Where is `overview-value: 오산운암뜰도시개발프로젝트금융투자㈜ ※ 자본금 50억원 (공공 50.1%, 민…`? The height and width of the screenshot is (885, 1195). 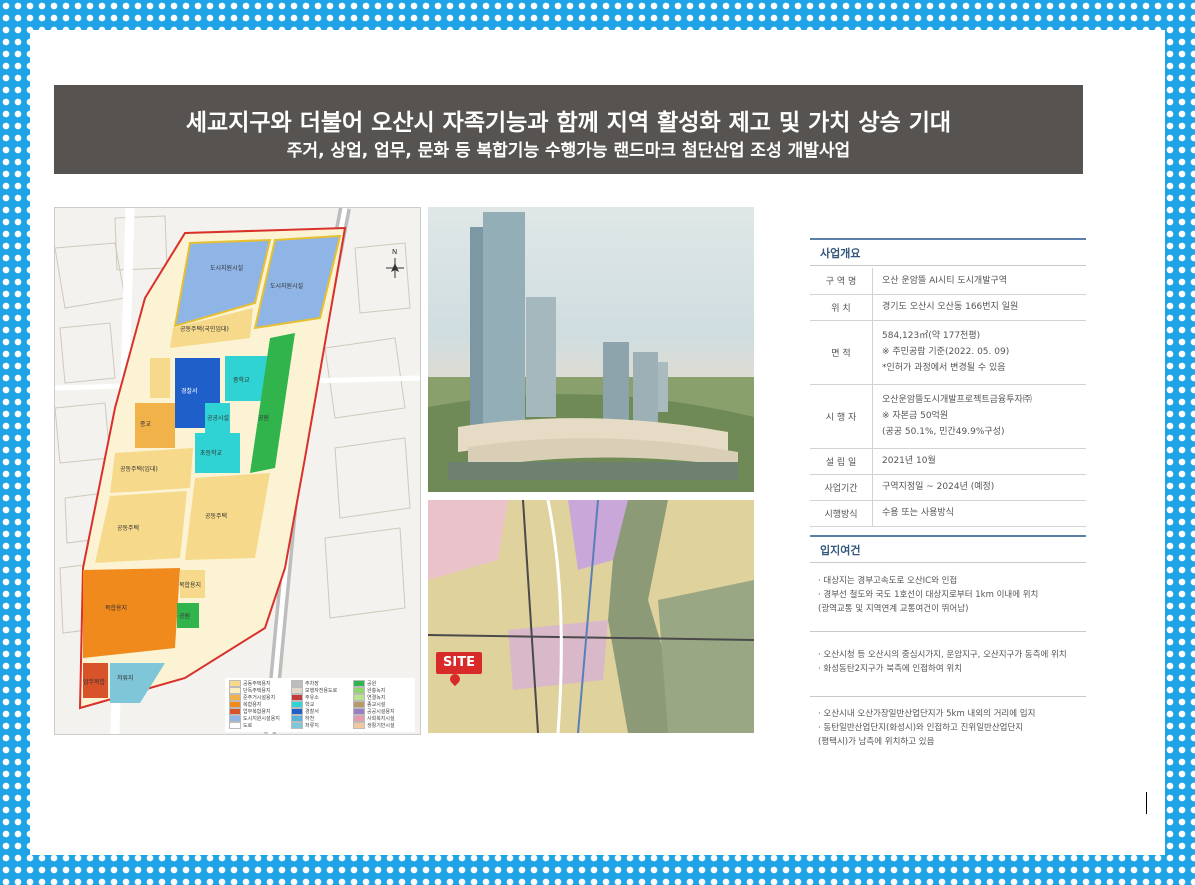
overview-value: 오산운암뜰도시개발프로젝트금융투자㈜ ※ 자본금 50억원 (공공 50.1%, 민… is located at coordinates (979, 416).